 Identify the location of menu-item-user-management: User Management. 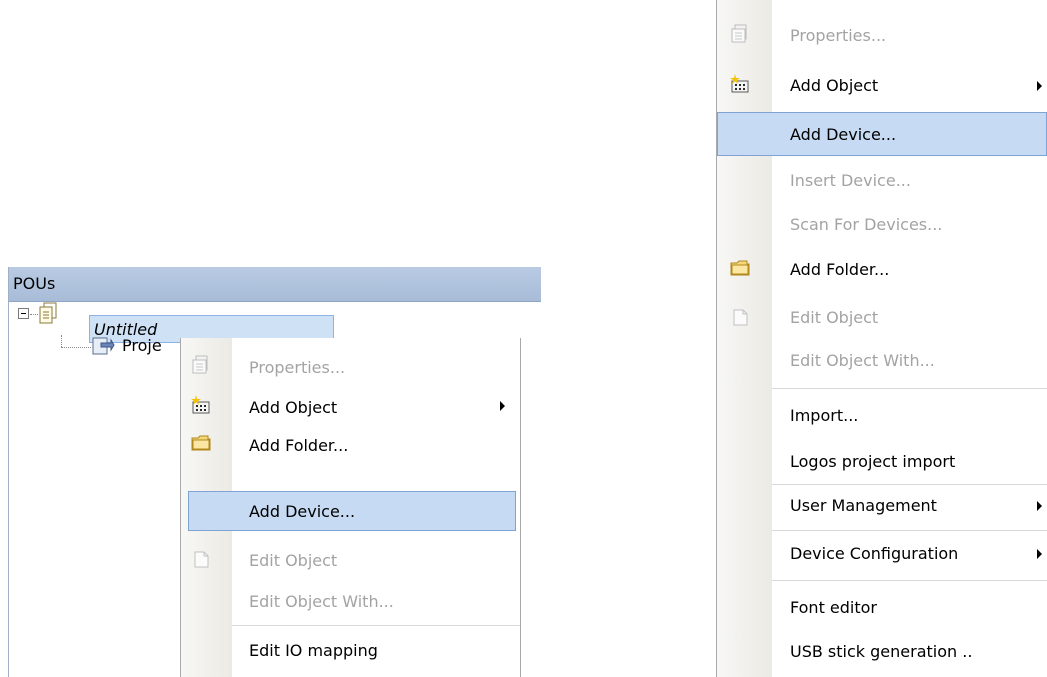
(882, 507).